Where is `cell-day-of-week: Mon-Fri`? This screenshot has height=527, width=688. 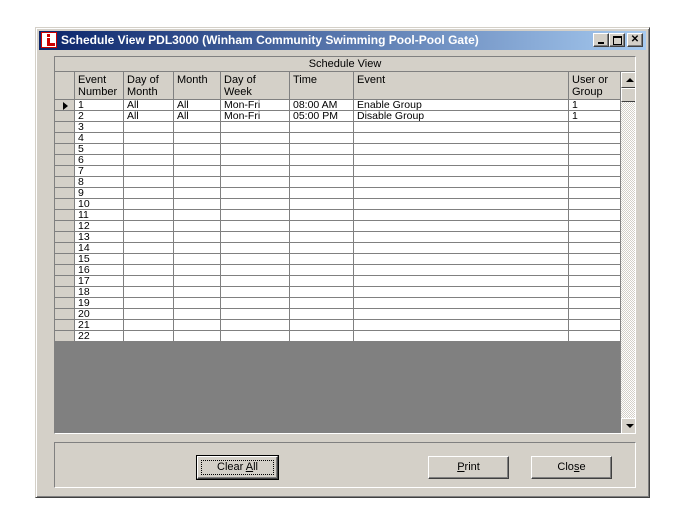
cell-day-of-week: Mon-Fri is located at coordinates (255, 105).